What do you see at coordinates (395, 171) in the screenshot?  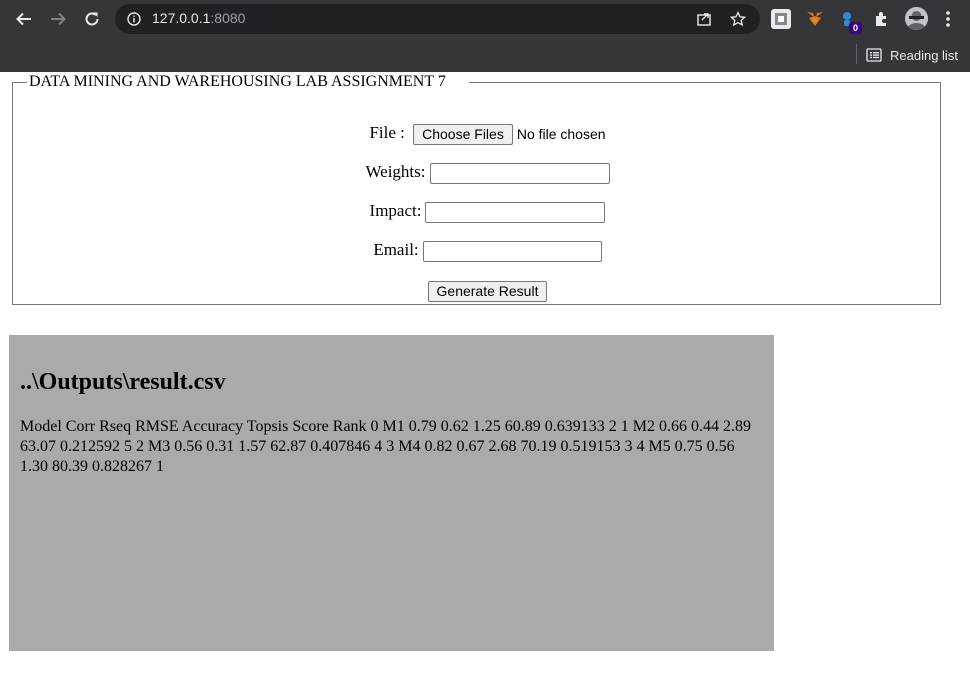 I see `weights-label: Weights:` at bounding box center [395, 171].